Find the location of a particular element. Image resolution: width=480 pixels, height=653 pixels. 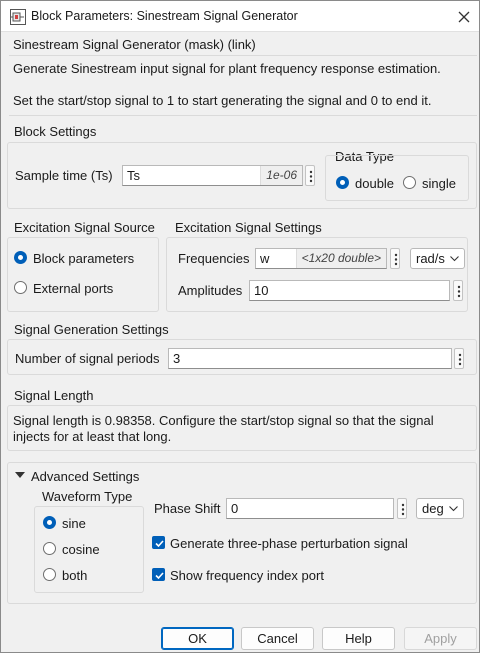

data-type-double-radio is located at coordinates (342, 182).